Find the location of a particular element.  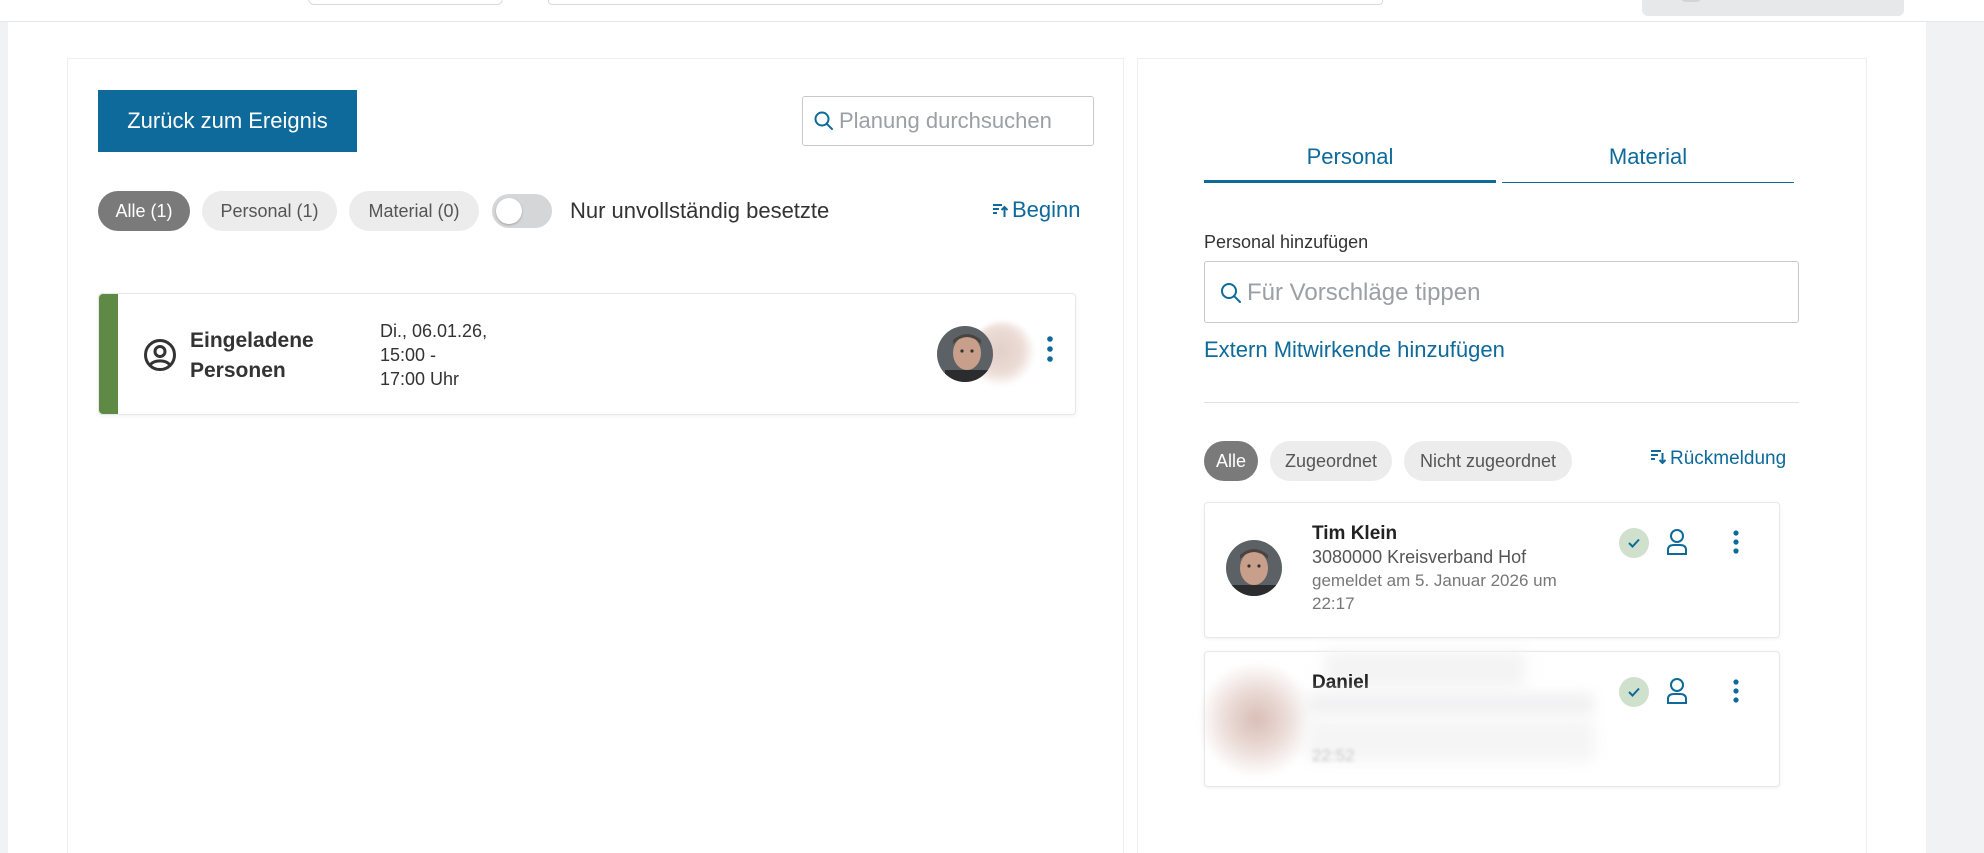

filter-unassigned-chip: Nicht zugeordnet is located at coordinates (1488, 461).